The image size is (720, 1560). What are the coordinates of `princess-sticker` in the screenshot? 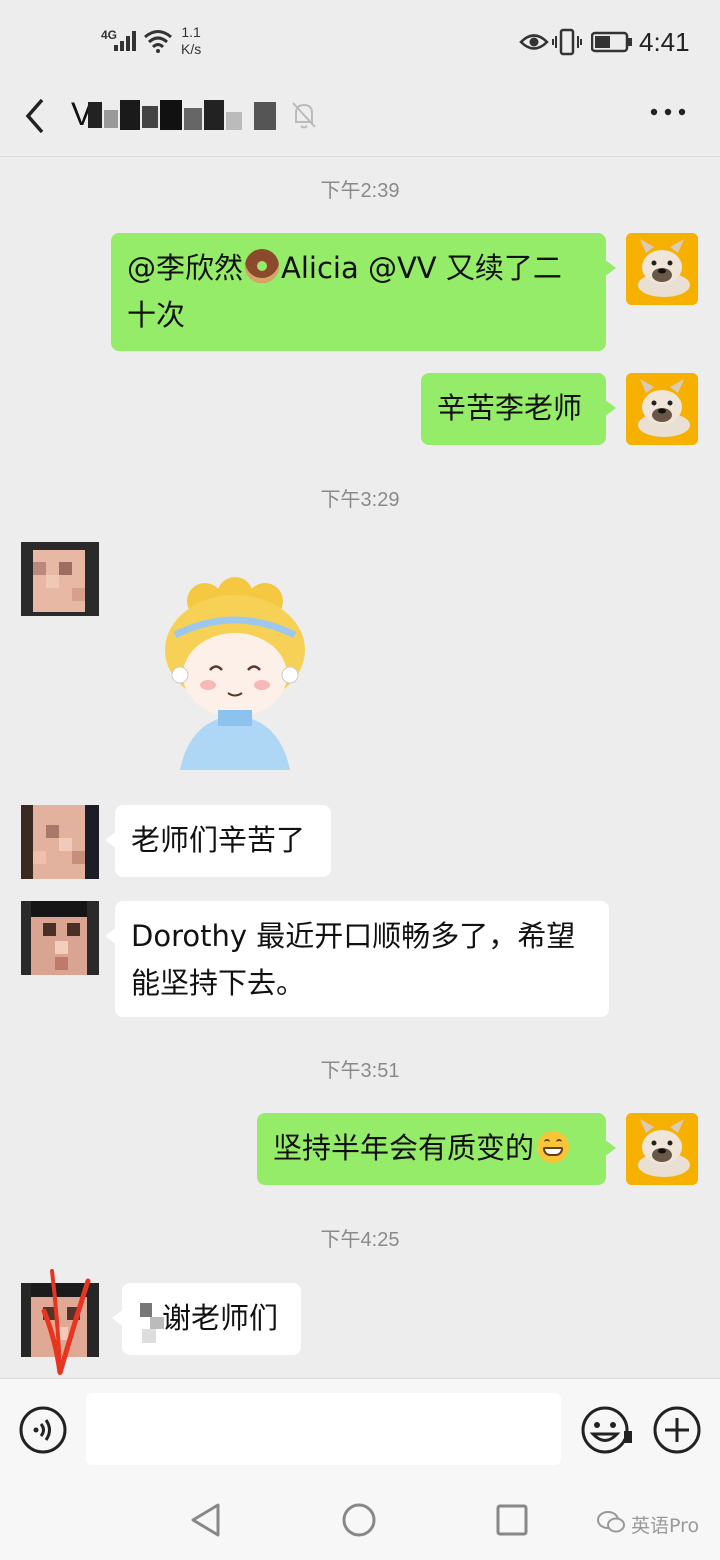 It's located at (235, 675).